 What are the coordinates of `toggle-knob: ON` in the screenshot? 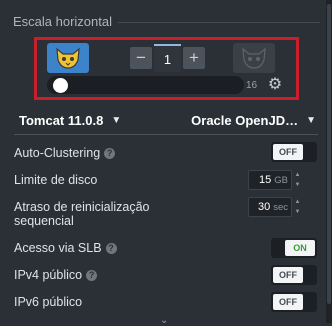 It's located at (300, 248).